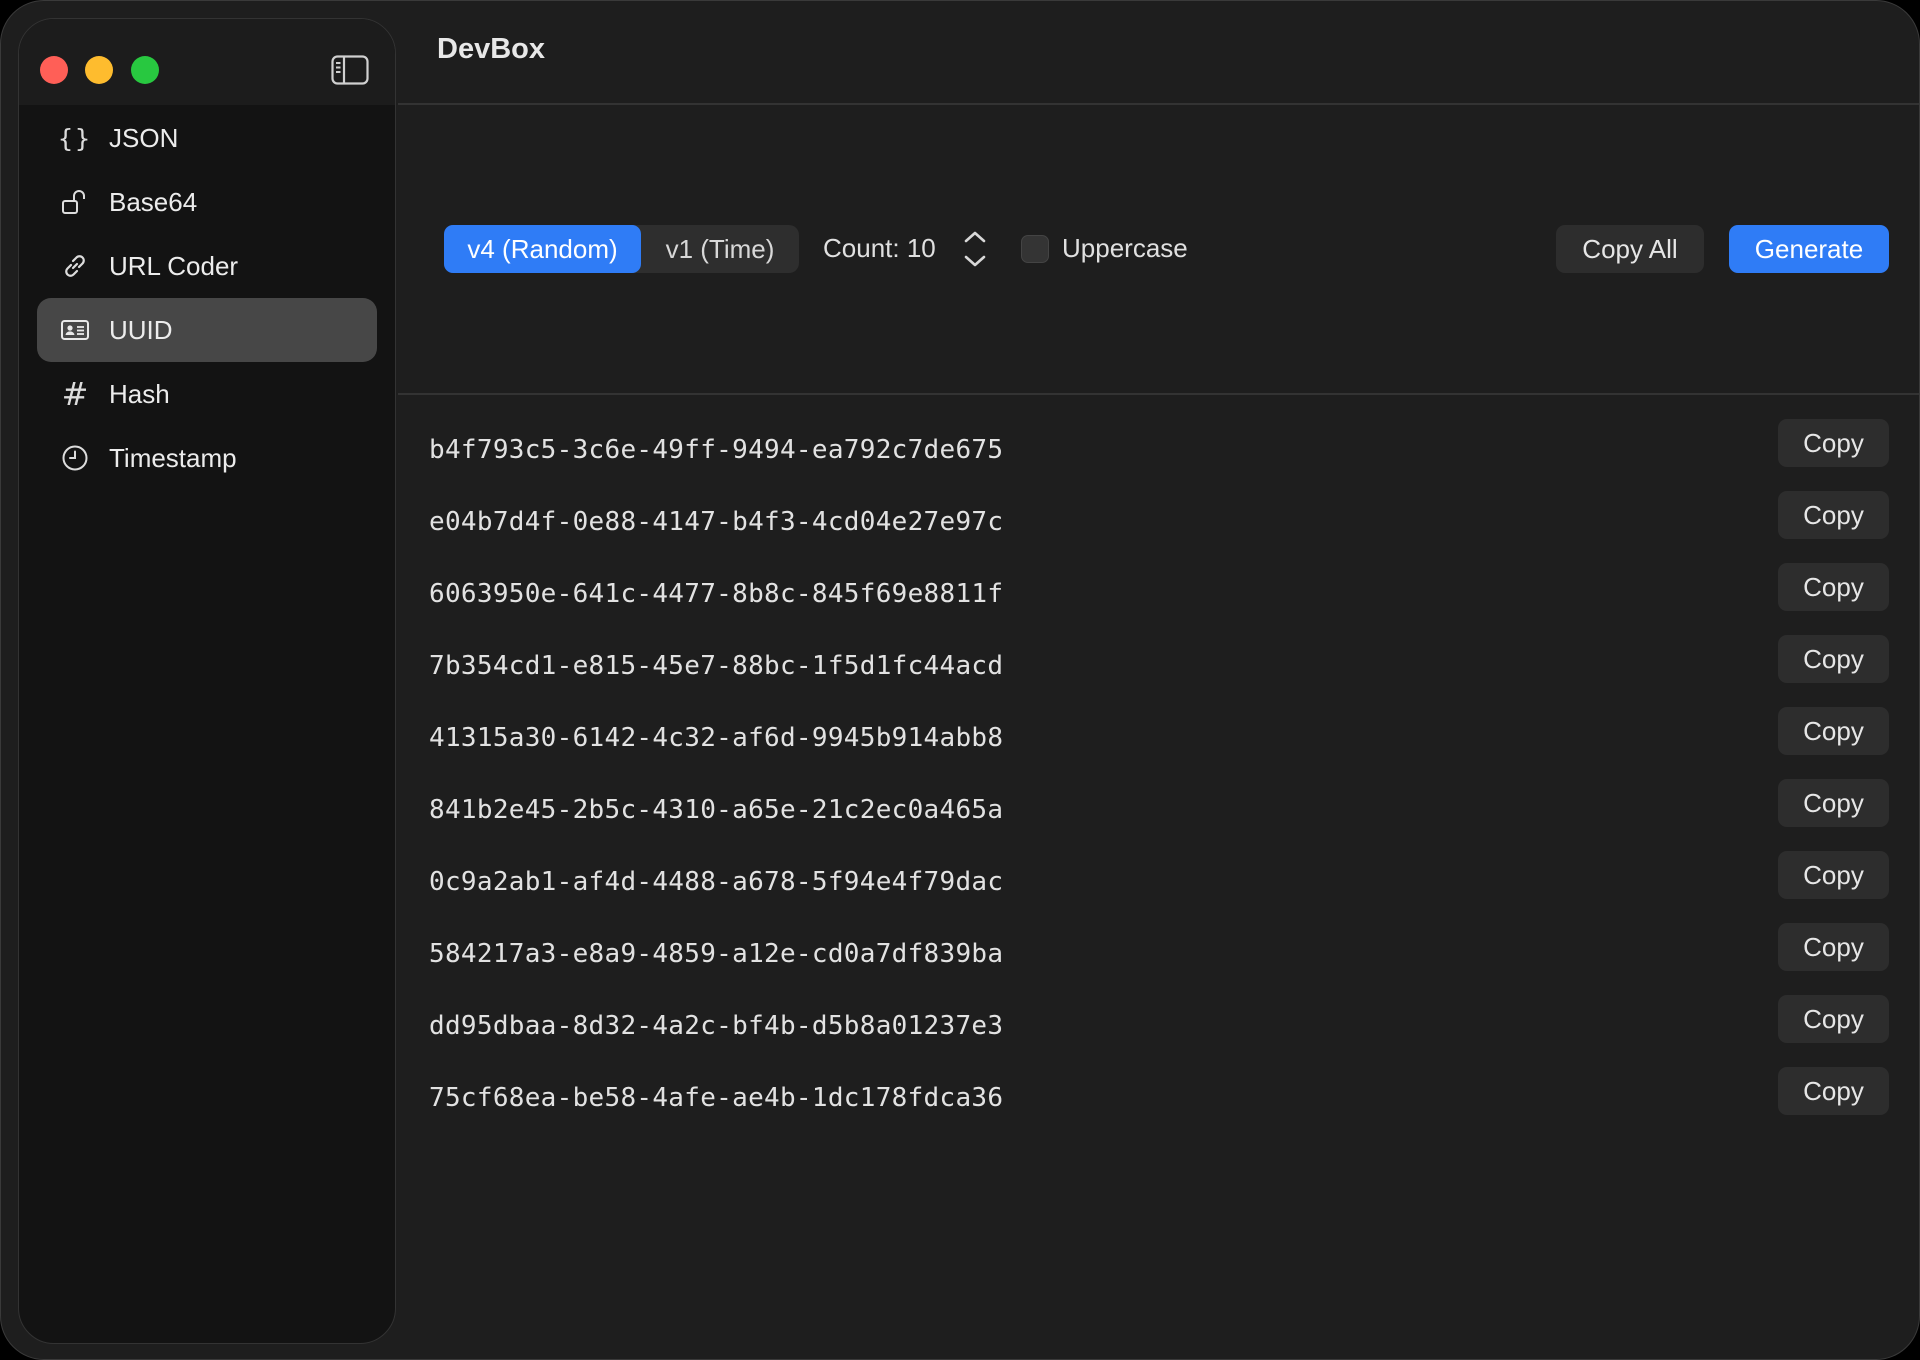  What do you see at coordinates (207, 330) in the screenshot?
I see `sidebar-item-uuid: UUID` at bounding box center [207, 330].